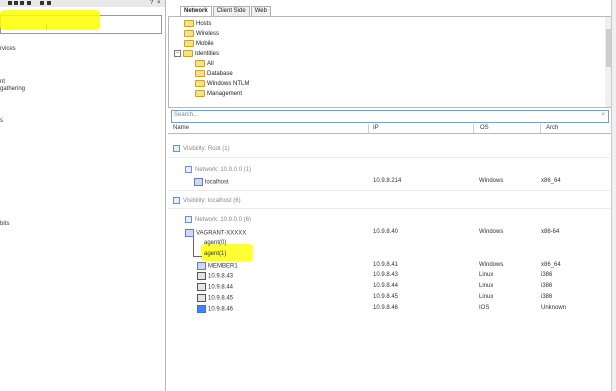 The image size is (616, 391). Describe the element at coordinates (82, 3) in the screenshot. I see `left-panel-toolbar: ? ×` at that location.